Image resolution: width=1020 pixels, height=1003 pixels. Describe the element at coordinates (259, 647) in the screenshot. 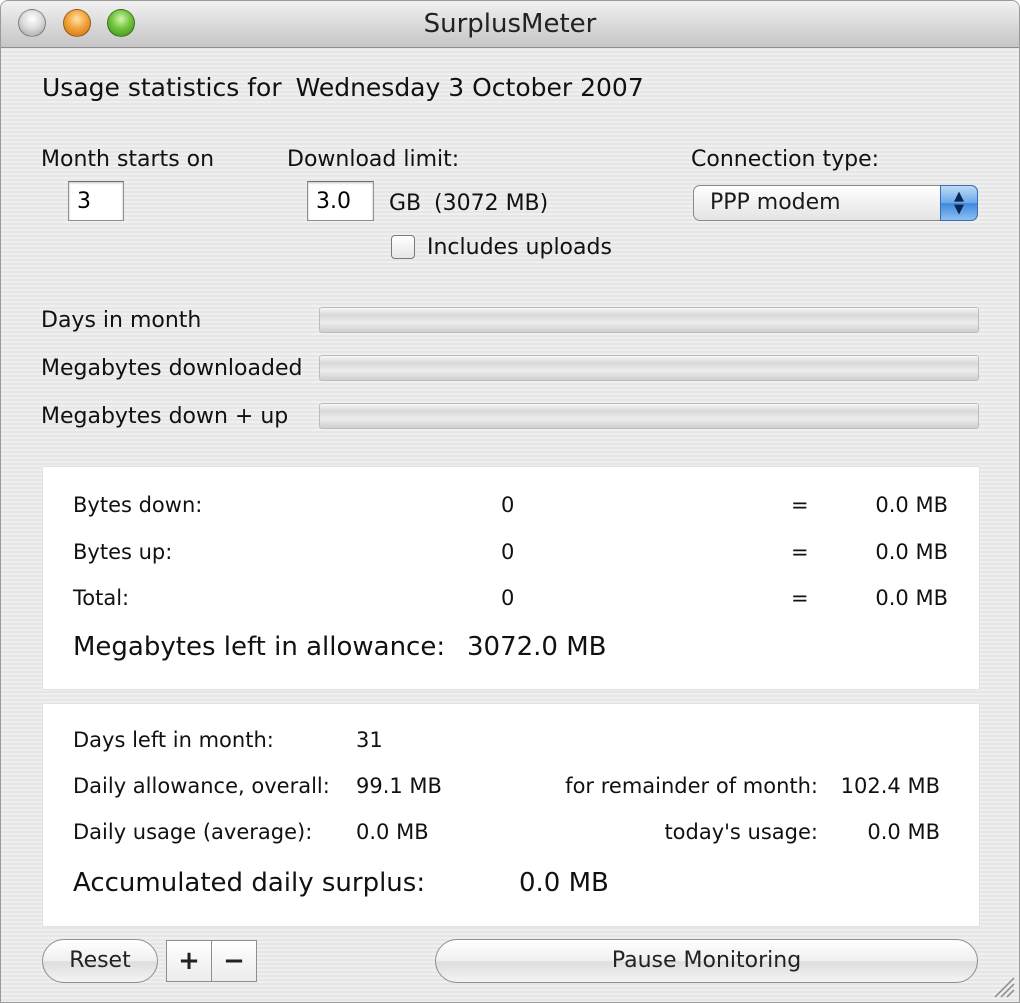

I see `allowance-left-label: Megabytes left in allowance:` at that location.